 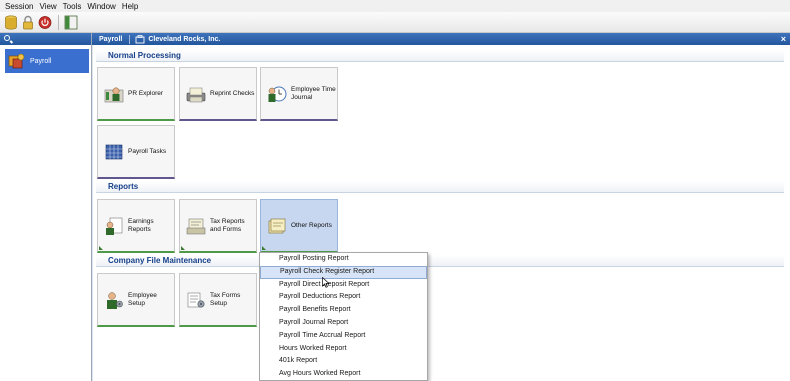 I want to click on tile-tax-reports-forms: Tax Reports and Forms, so click(x=218, y=226).